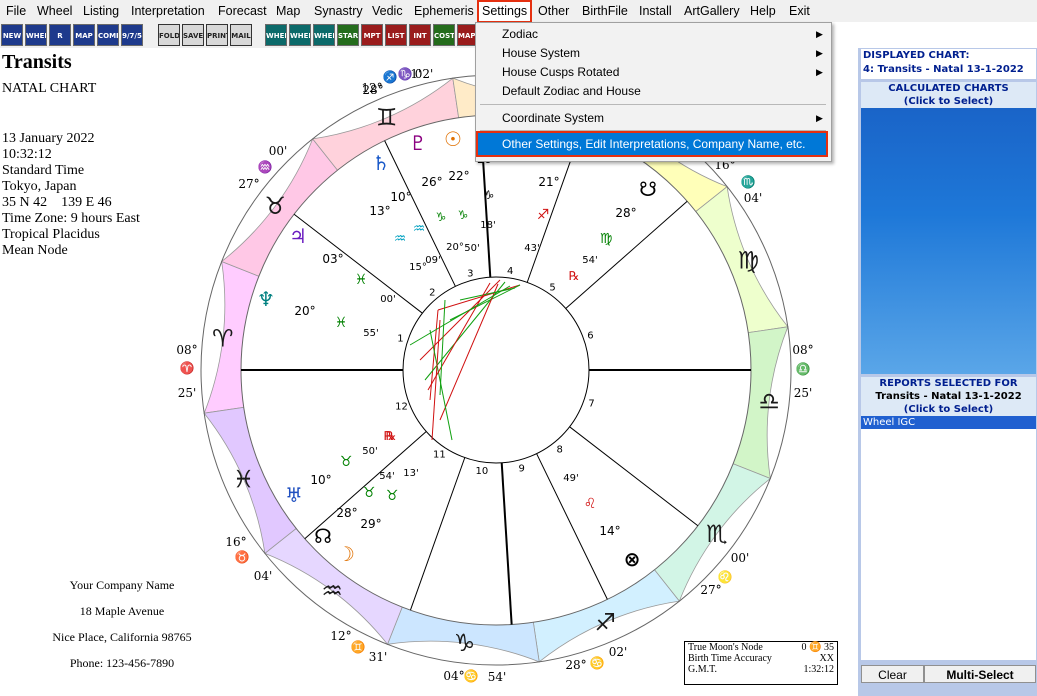  What do you see at coordinates (242, 557) in the screenshot?
I see `cusp-degree-label: ♉` at bounding box center [242, 557].